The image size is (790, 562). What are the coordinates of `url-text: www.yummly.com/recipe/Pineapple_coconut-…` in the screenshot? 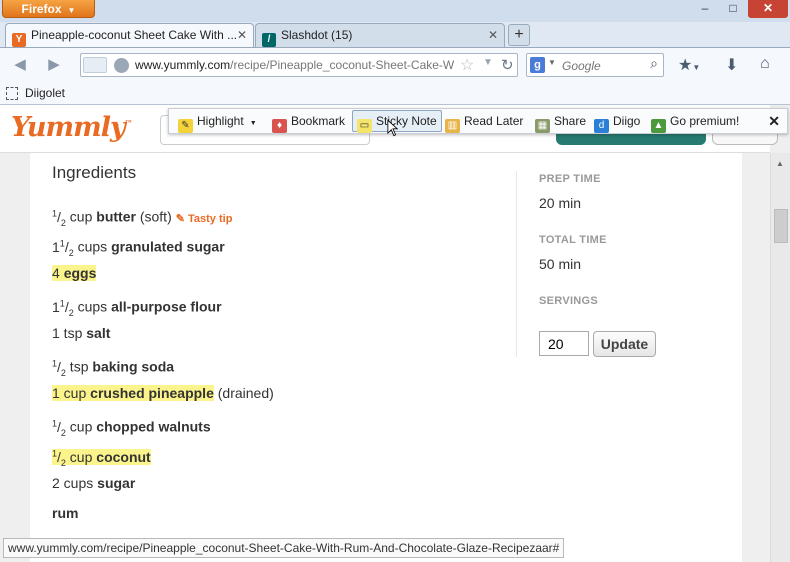 It's located at (295, 65).